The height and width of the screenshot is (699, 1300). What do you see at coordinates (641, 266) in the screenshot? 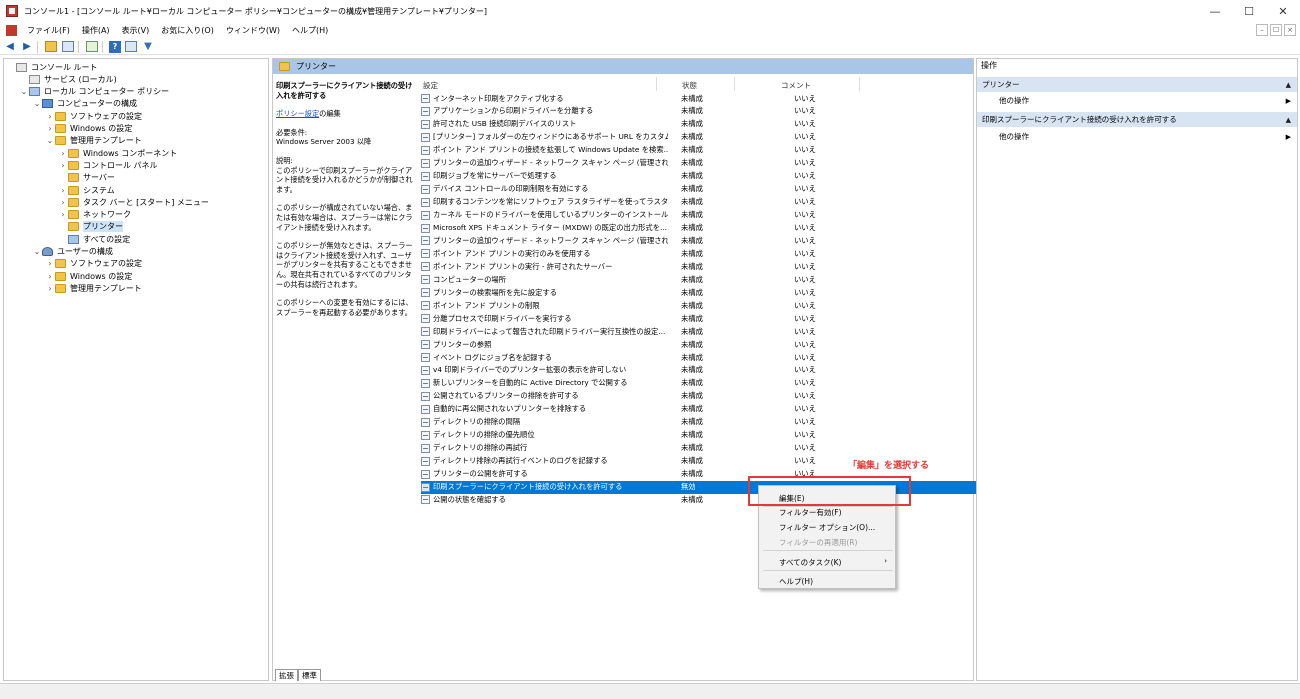
I see `setting-row: ポイント アンド プリントの実行 - 許可されたサーバー 未構成 いいえ` at bounding box center [641, 266].